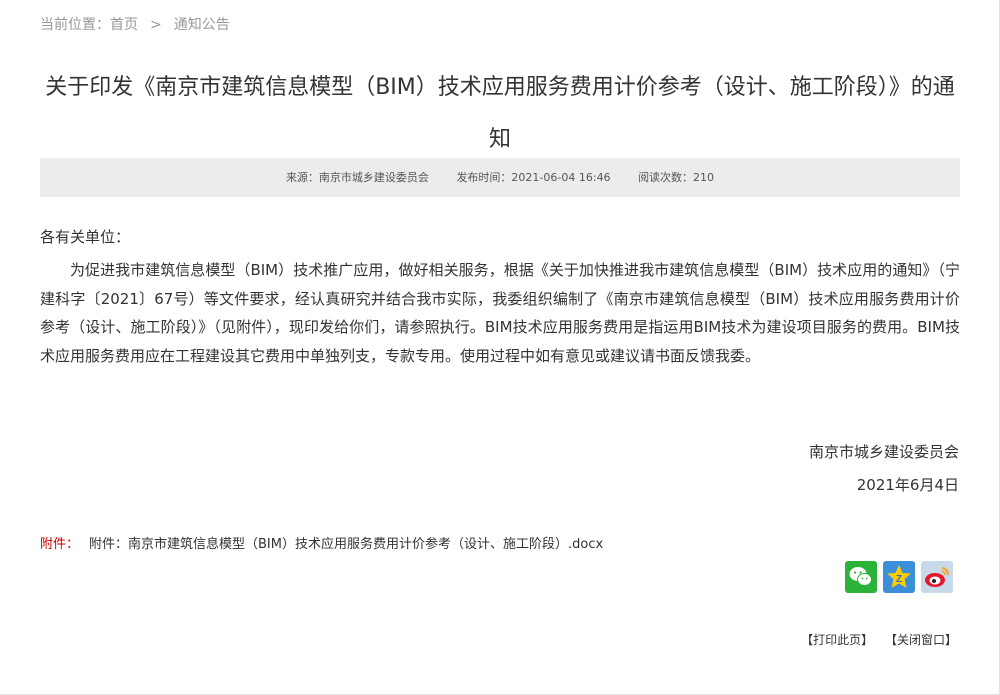 The height and width of the screenshot is (695, 1000). Describe the element at coordinates (357, 177) in the screenshot. I see `article-source: 来源：南京市城乡建设委员会` at that location.